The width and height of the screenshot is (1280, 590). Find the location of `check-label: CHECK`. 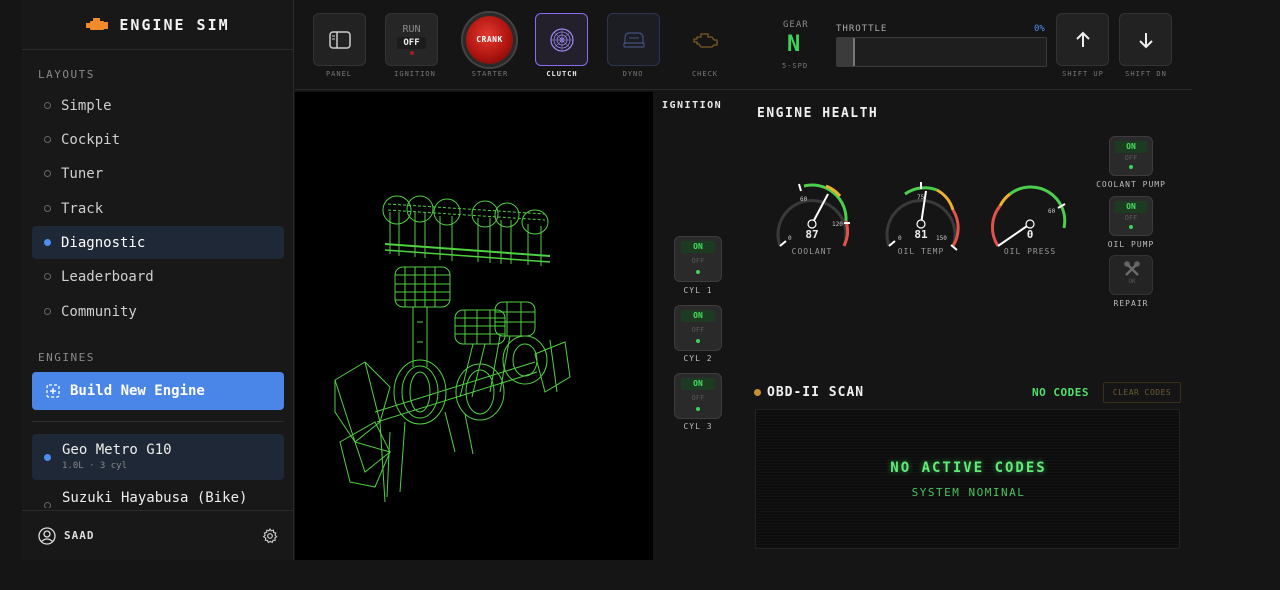

check-label: CHECK is located at coordinates (705, 74).